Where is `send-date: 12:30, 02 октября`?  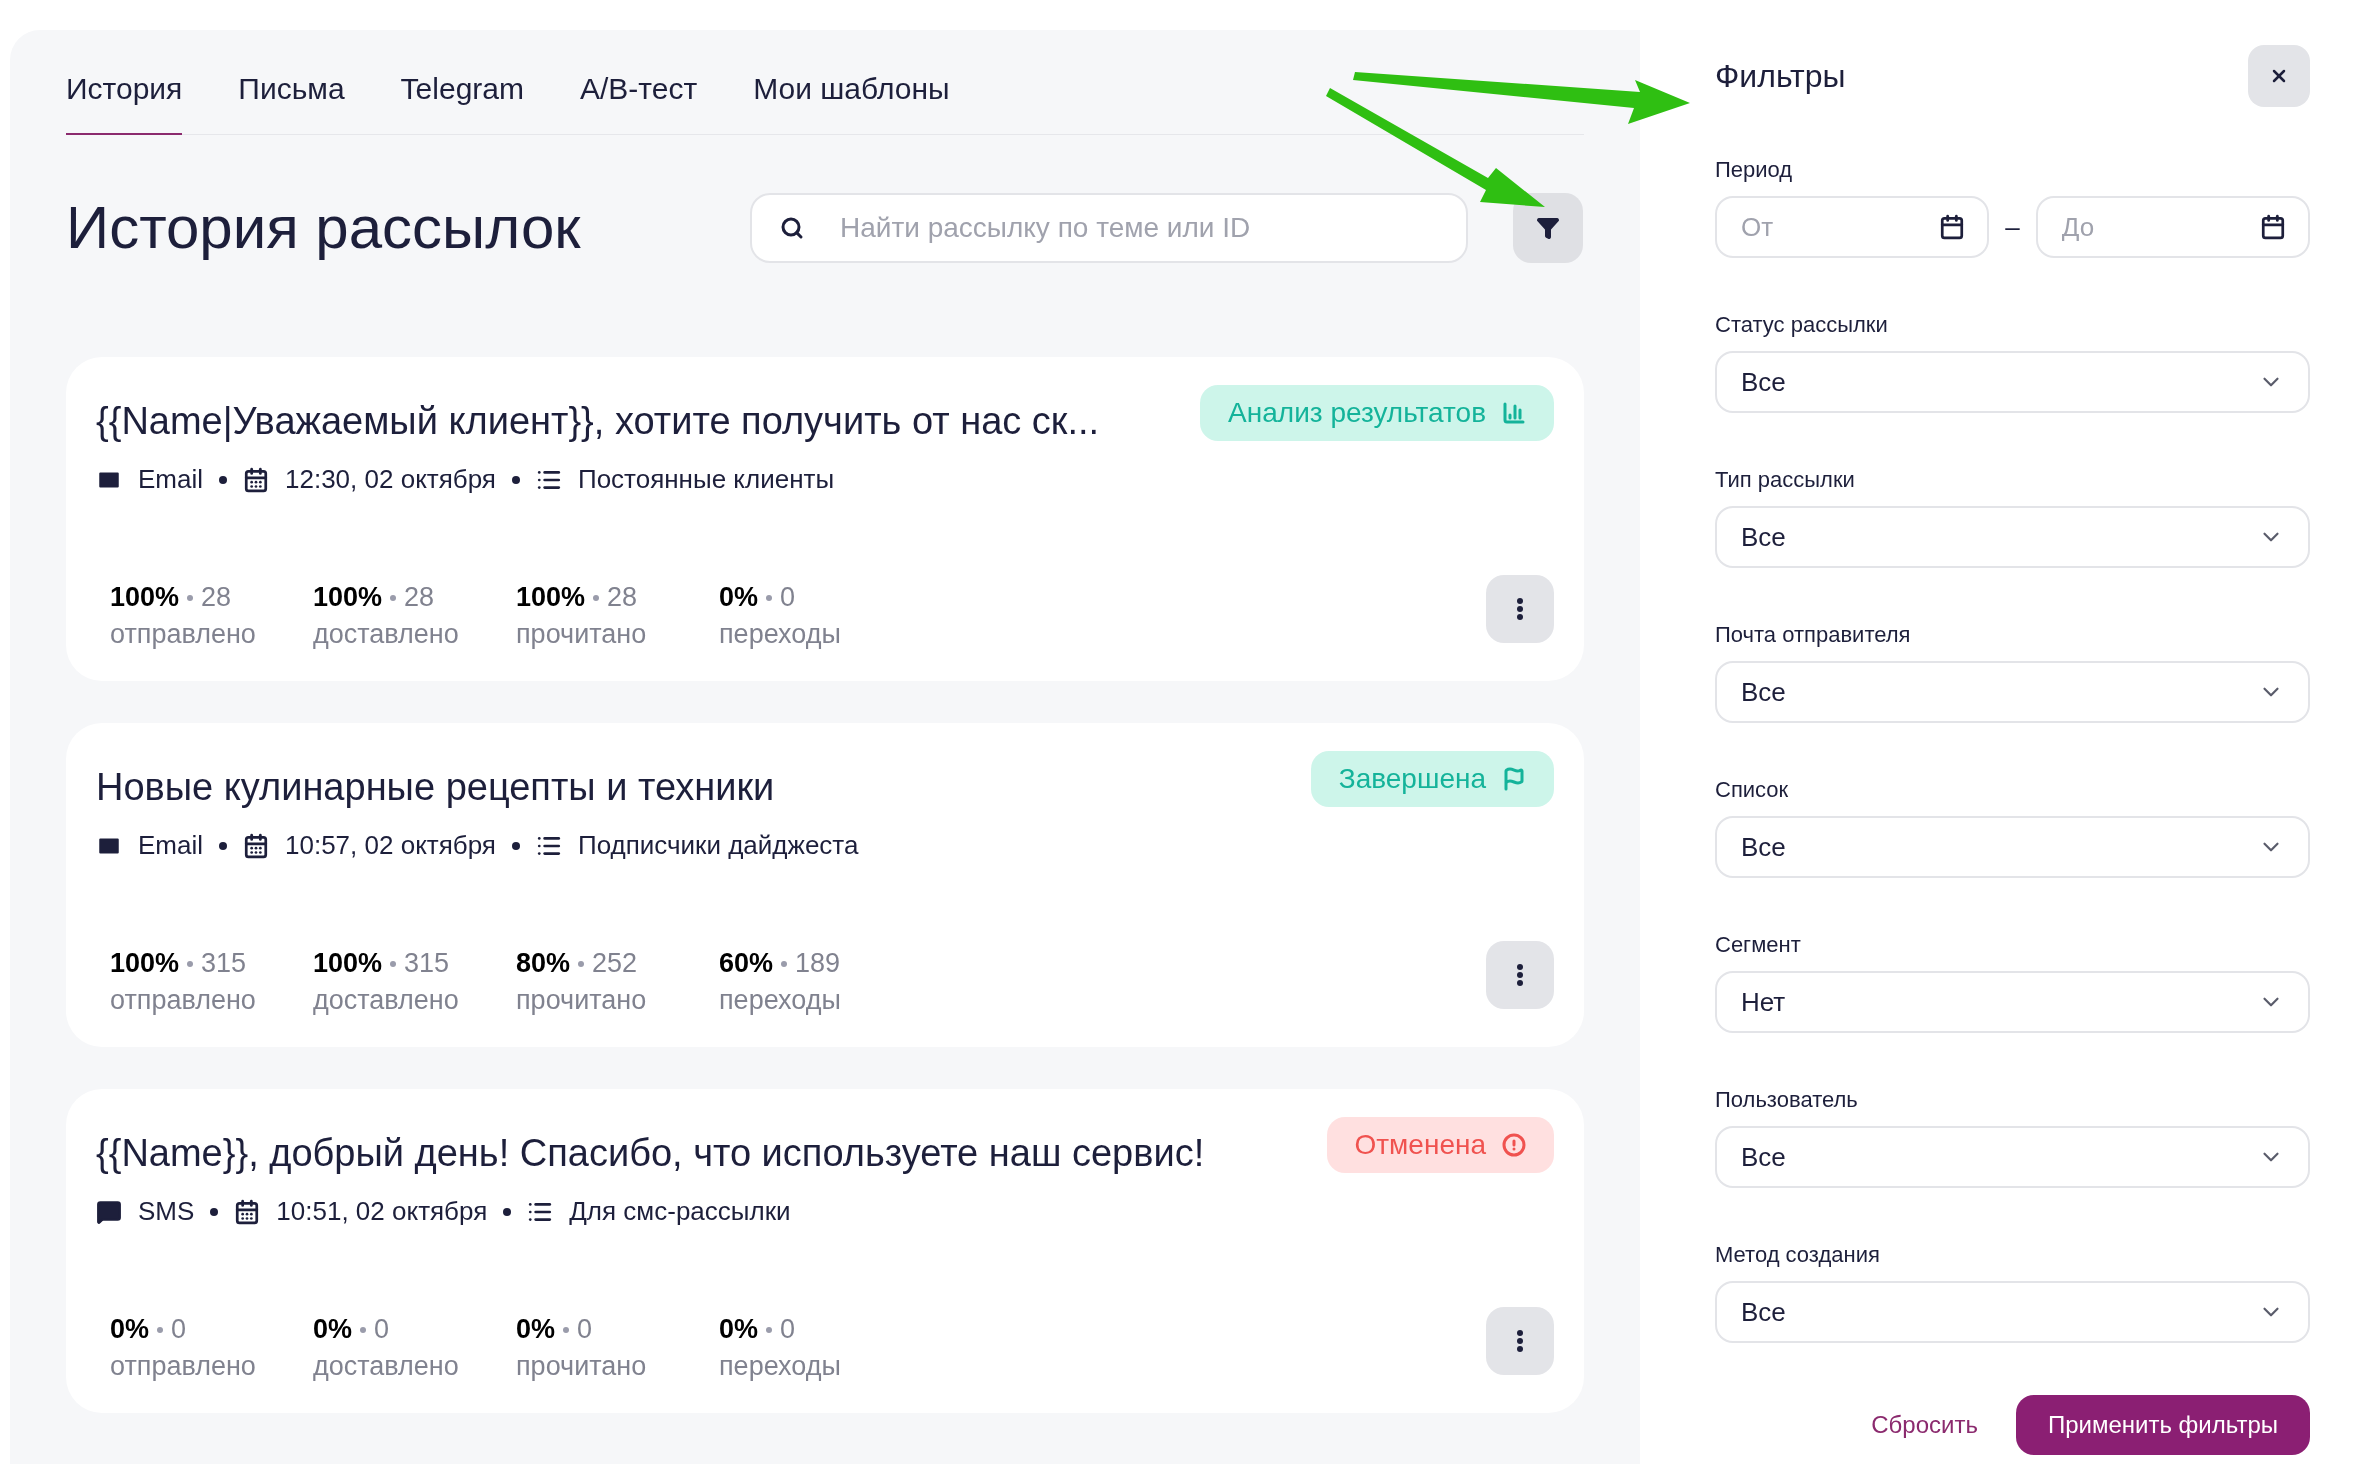
send-date: 12:30, 02 октября is located at coordinates (390, 479).